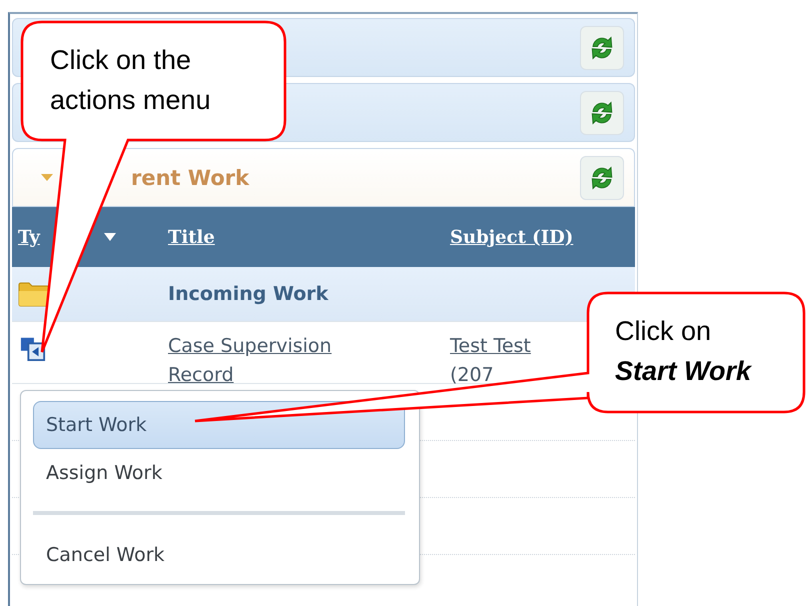 The width and height of the screenshot is (806, 606). Describe the element at coordinates (278, 361) in the screenshot. I see `record-link: Case Supervision Record` at that location.